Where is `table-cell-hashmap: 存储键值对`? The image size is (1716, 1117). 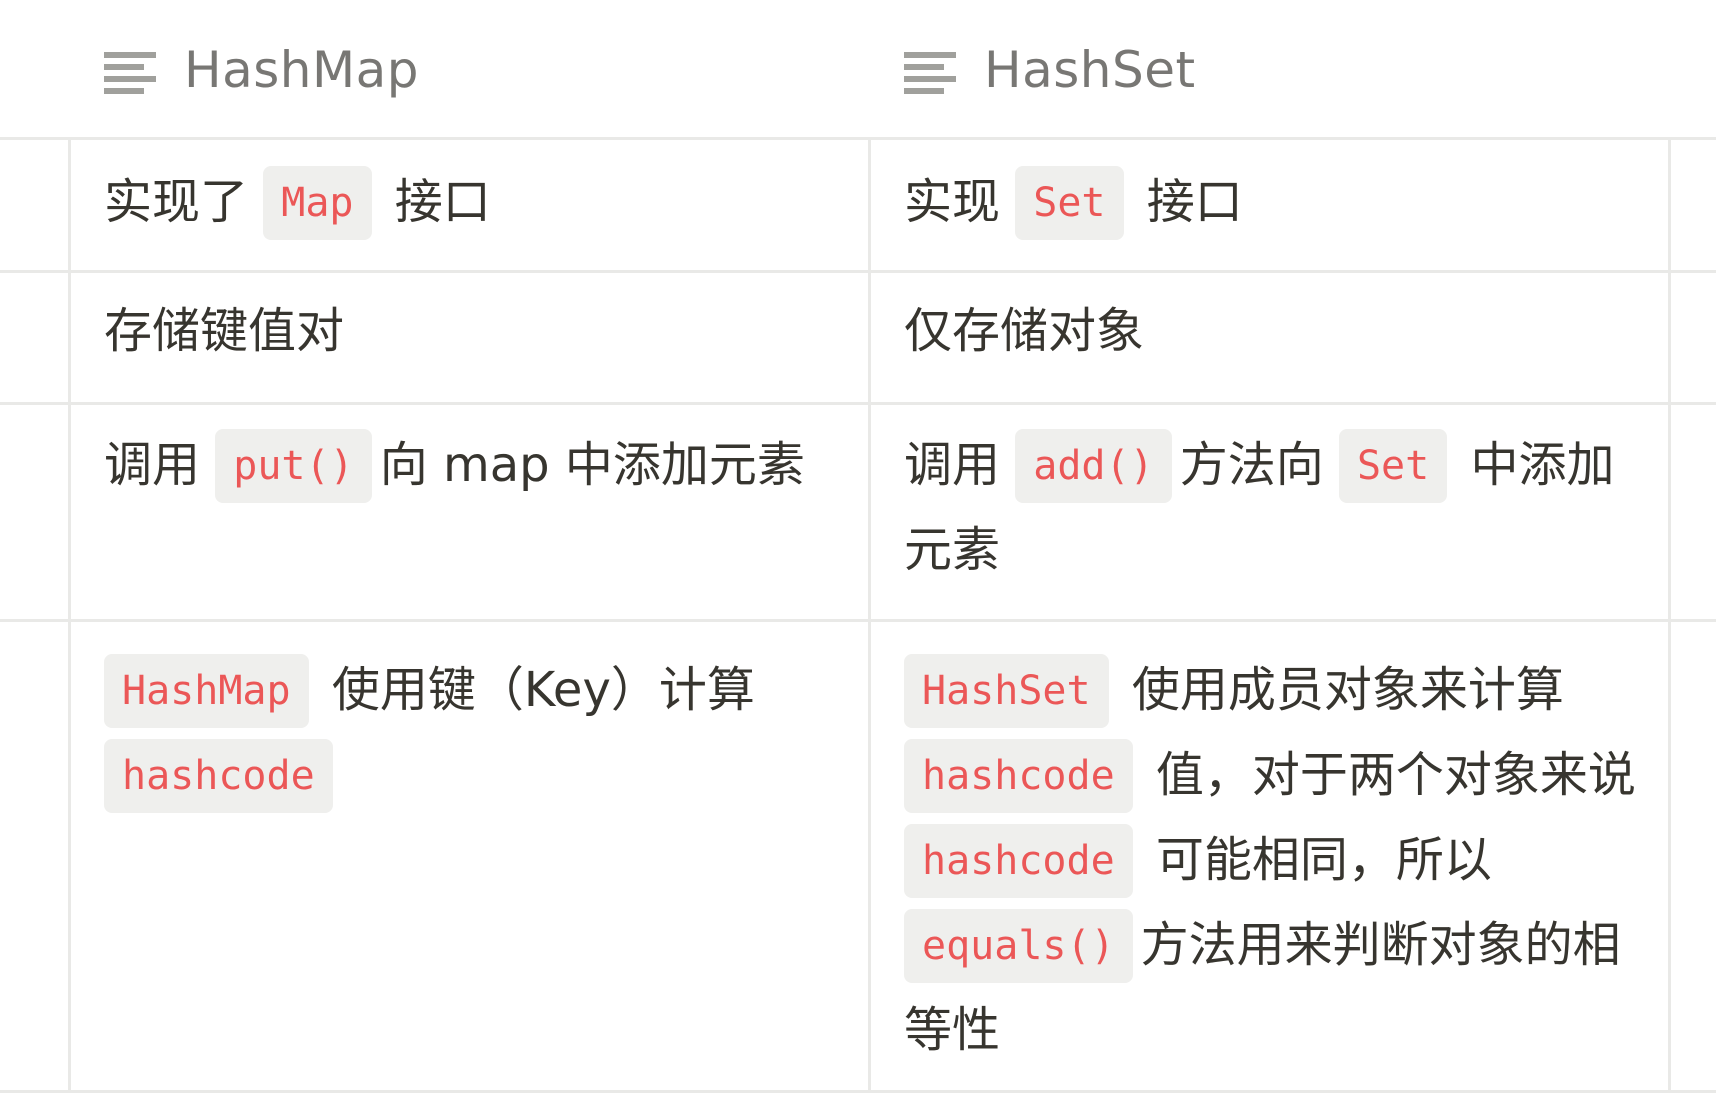 table-cell-hashmap: 存储键值对 is located at coordinates (474, 331).